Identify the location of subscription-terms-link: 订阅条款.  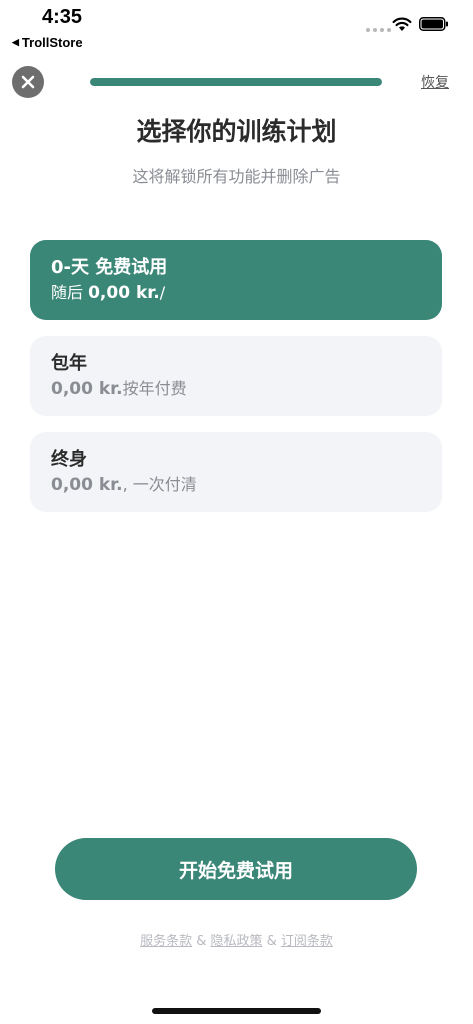
(307, 941).